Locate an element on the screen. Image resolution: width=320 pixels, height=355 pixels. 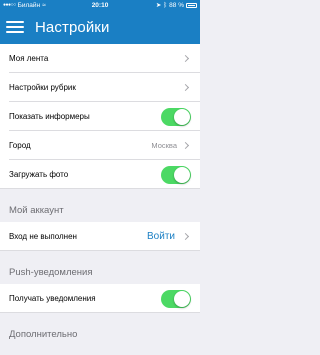
bluetooth-icon: ᛒ is located at coordinates (165, 5).